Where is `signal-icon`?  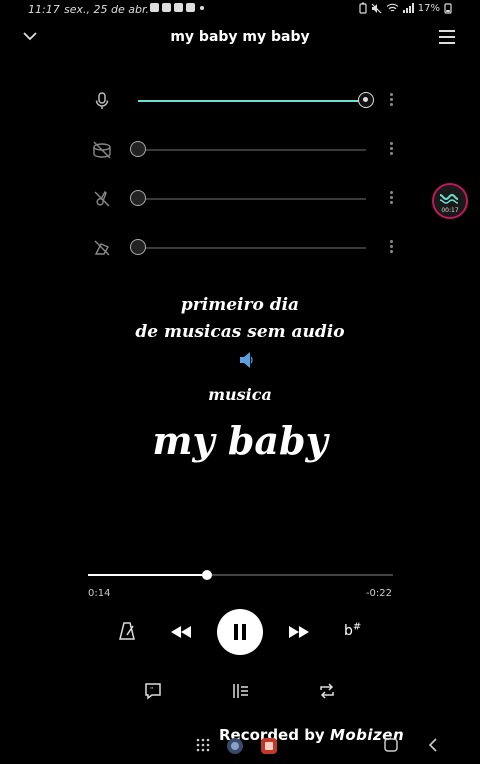
signal-icon is located at coordinates (408, 8).